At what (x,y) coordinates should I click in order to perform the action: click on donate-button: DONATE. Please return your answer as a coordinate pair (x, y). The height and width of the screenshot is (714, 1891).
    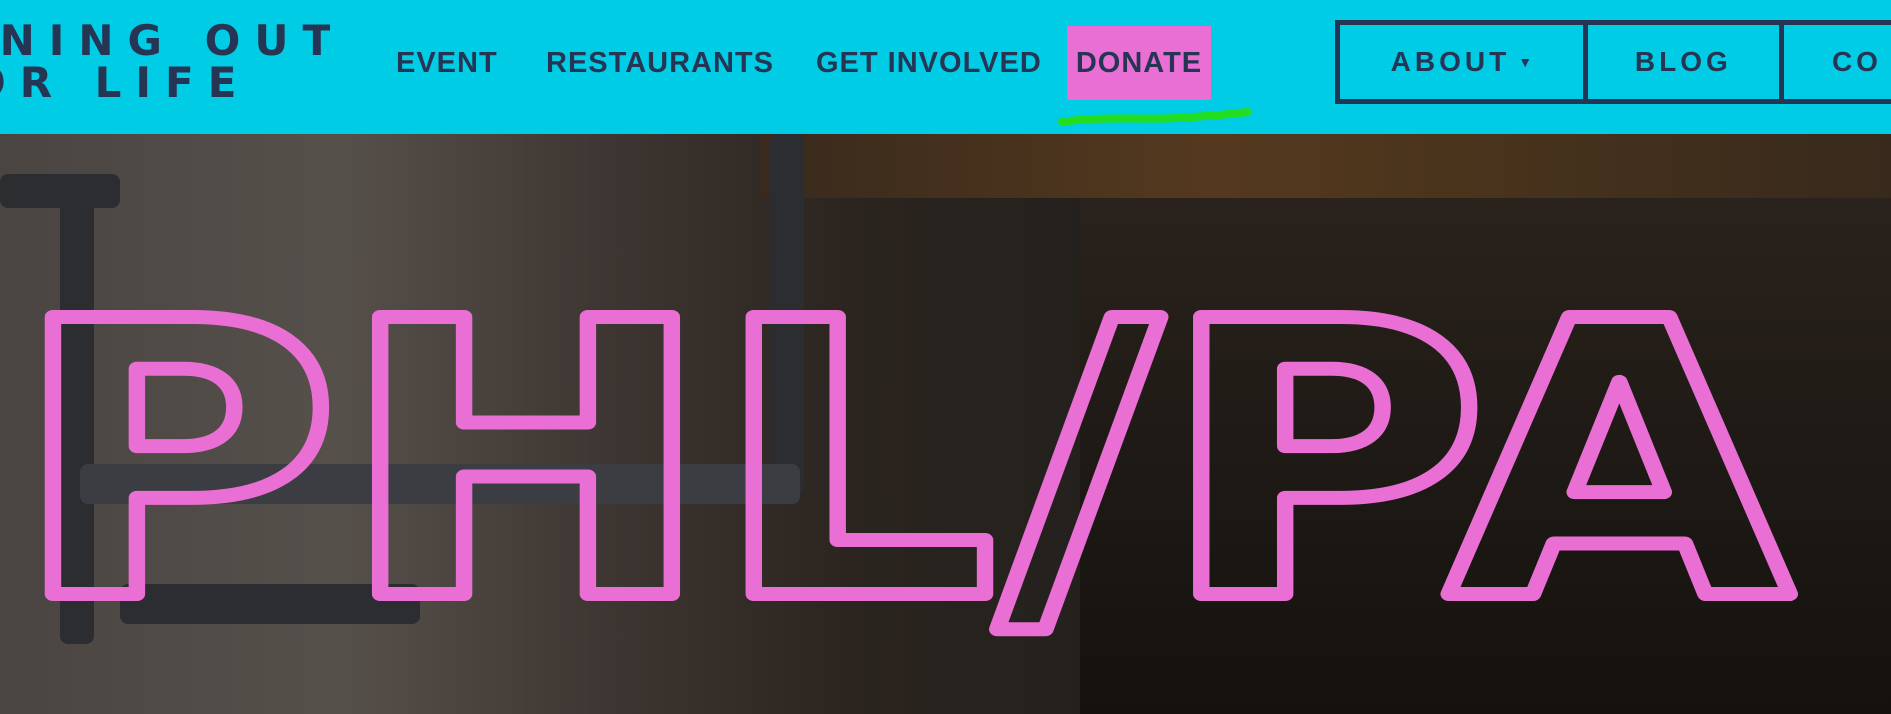
    Looking at the image, I should click on (1139, 63).